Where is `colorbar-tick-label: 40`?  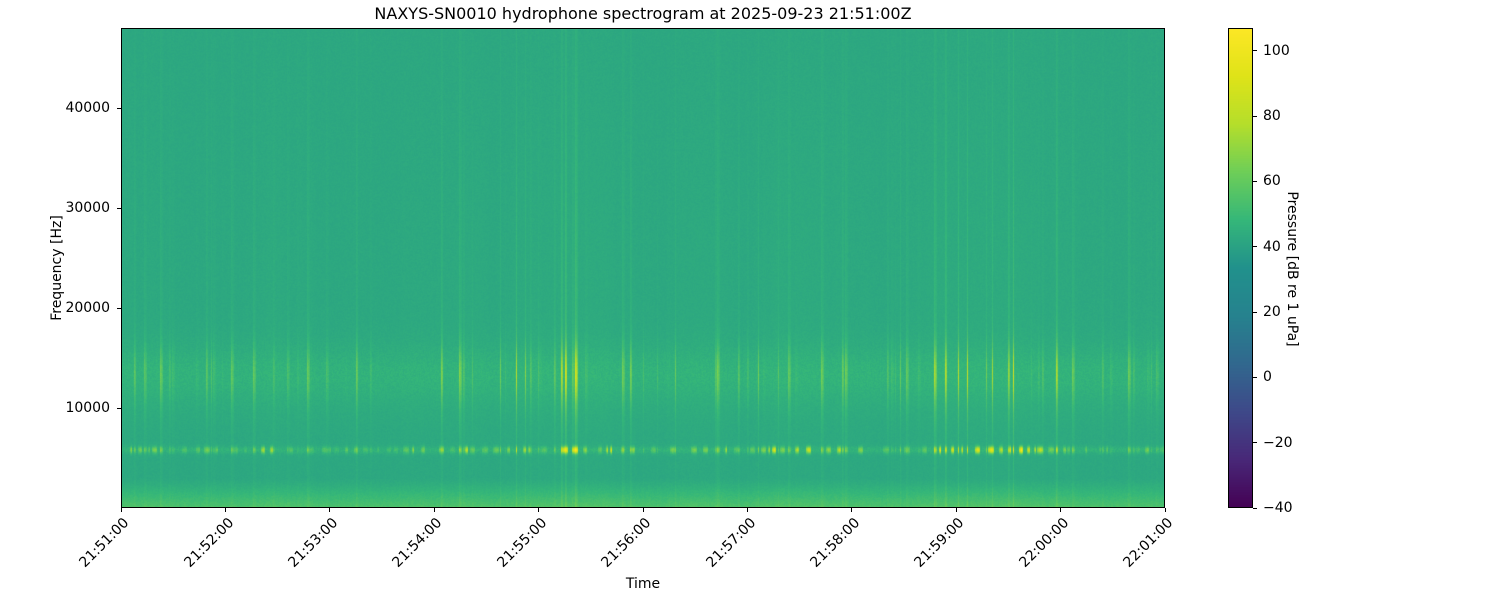 colorbar-tick-label: 40 is located at coordinates (1272, 246).